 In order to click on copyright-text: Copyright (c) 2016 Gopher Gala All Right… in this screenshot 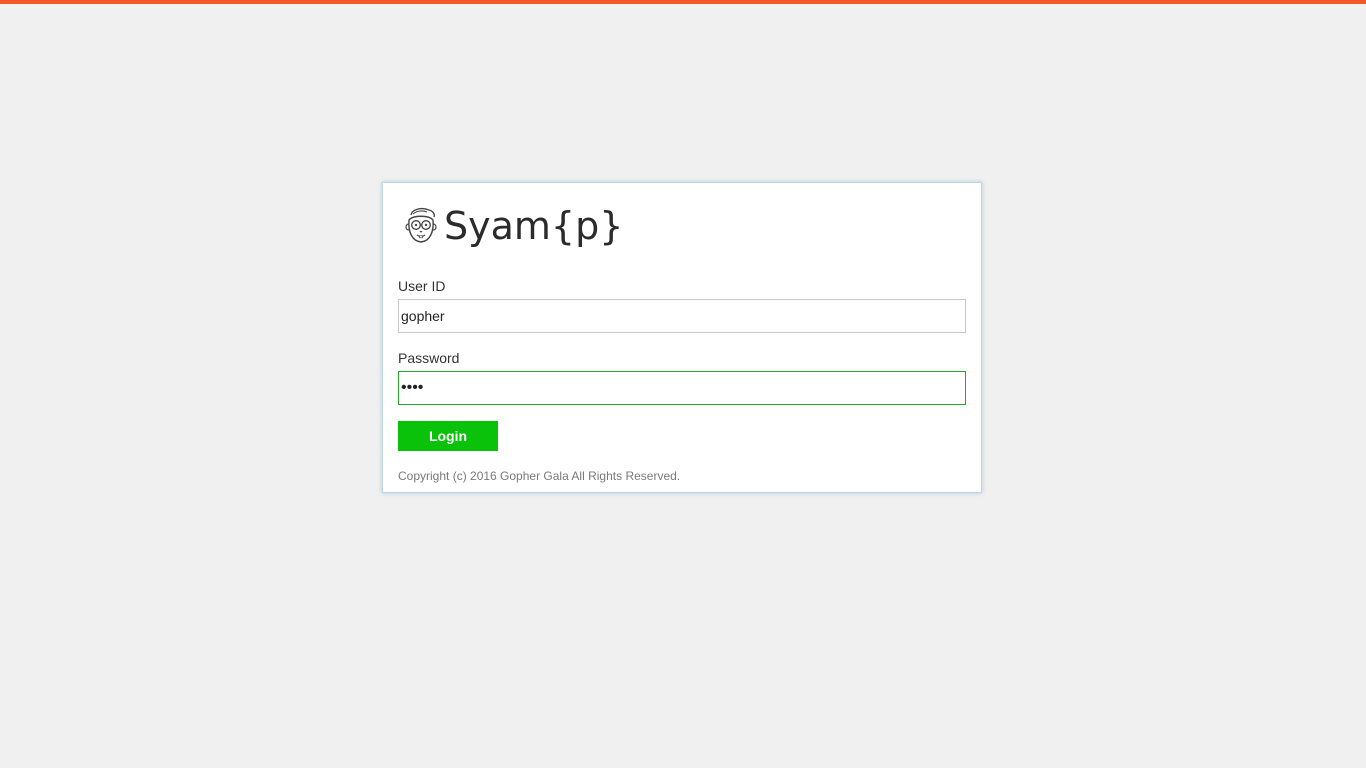, I will do `click(539, 476)`.